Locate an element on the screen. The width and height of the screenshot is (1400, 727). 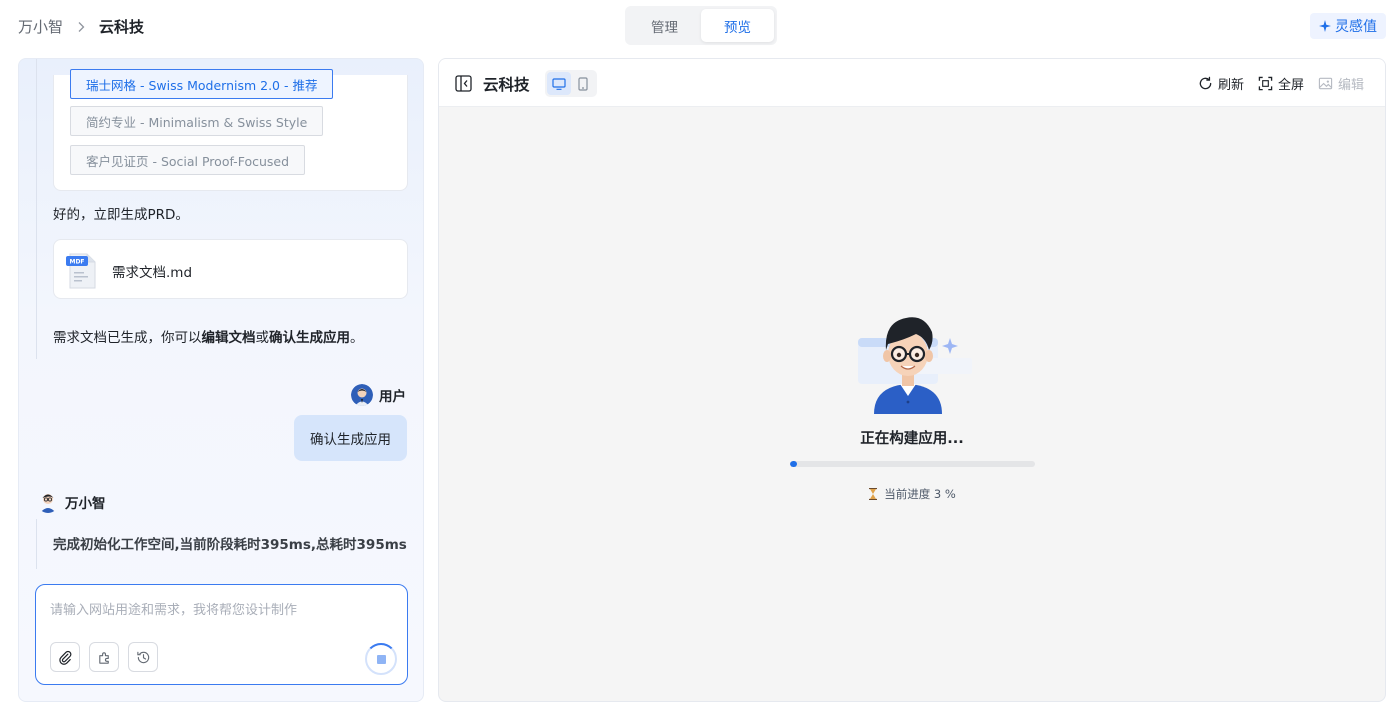
style-option-swiss: 瑞士网格 - Swiss Modernism 2.0 - 推荐 is located at coordinates (202, 84).